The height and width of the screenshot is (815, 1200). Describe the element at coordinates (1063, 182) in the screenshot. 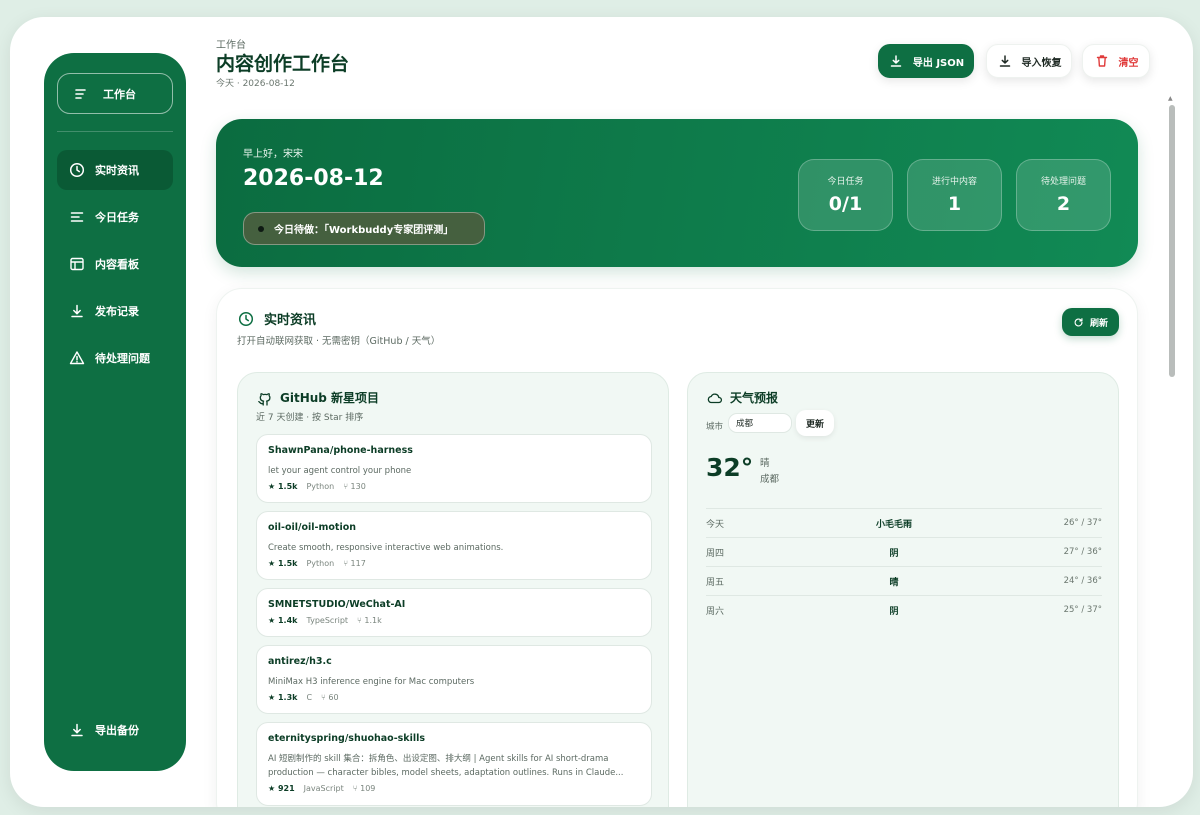

I see `stat-label: 待处理问题` at that location.